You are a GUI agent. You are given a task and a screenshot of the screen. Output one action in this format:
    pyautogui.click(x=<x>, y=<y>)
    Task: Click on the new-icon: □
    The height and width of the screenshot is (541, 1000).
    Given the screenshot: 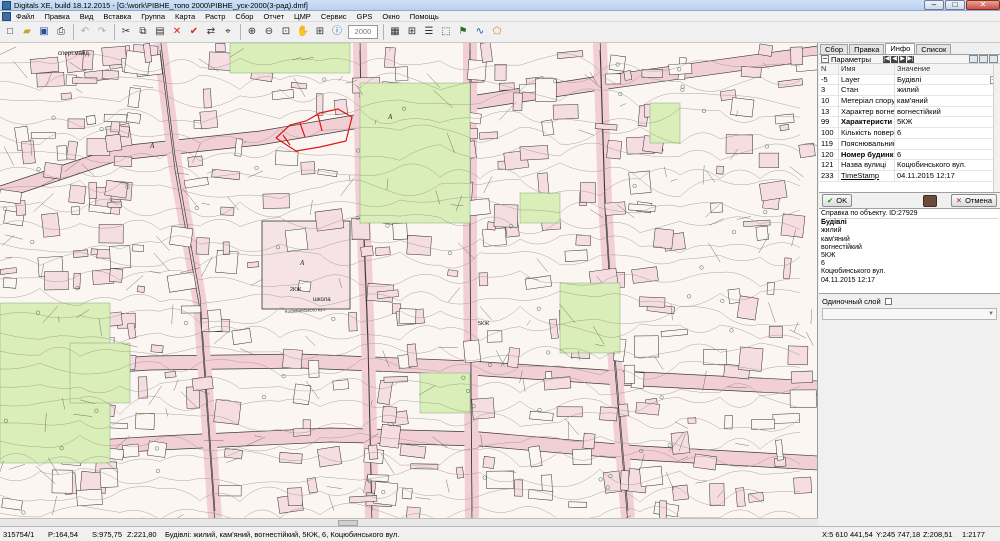 What is the action you would take?
    pyautogui.click(x=10, y=32)
    